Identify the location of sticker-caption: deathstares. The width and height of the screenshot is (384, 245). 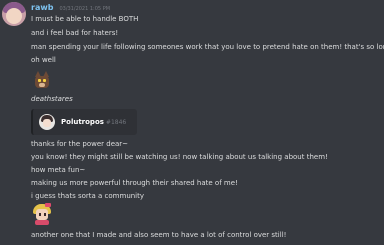
(52, 99).